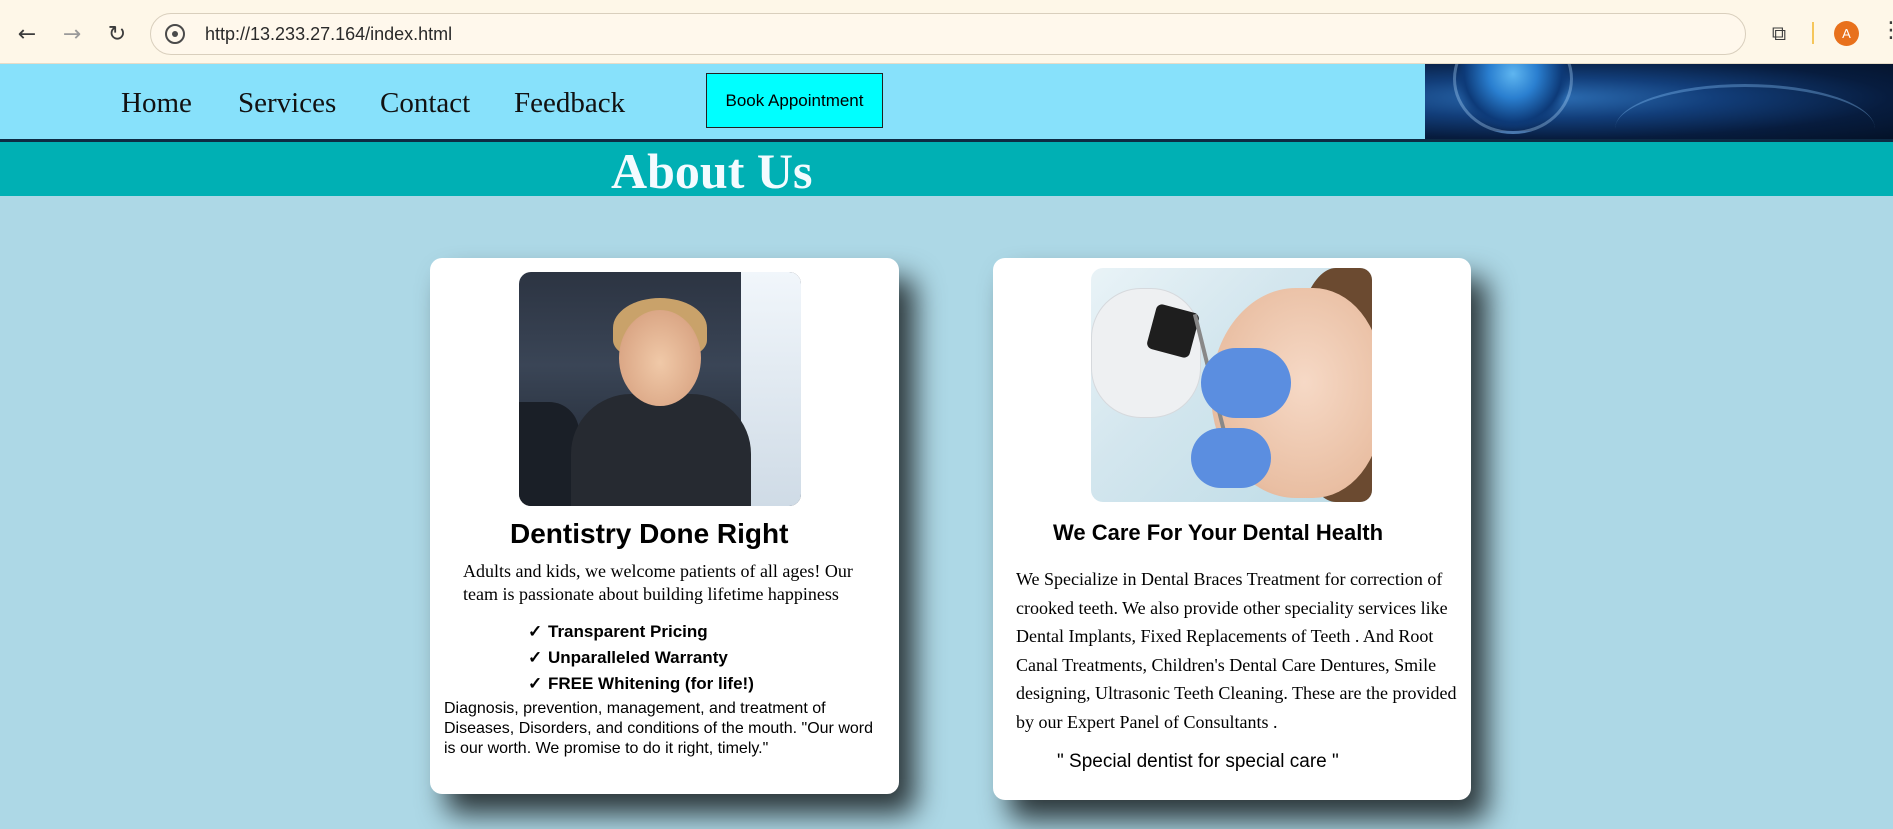  I want to click on forward-icon: →, so click(72, 34).